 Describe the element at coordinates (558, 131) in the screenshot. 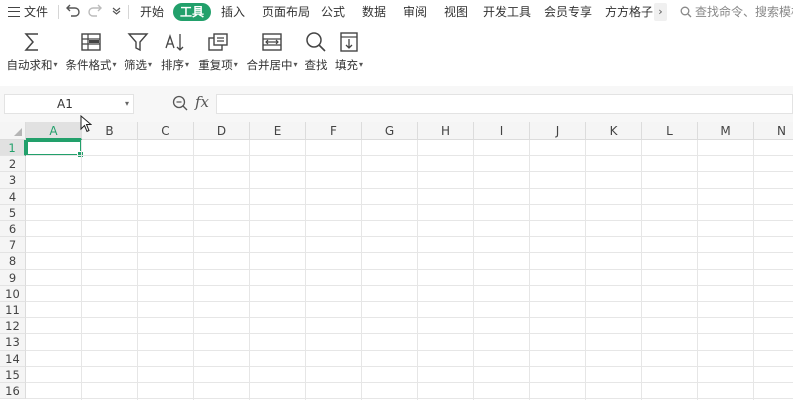

I see `column-header-j: J` at that location.